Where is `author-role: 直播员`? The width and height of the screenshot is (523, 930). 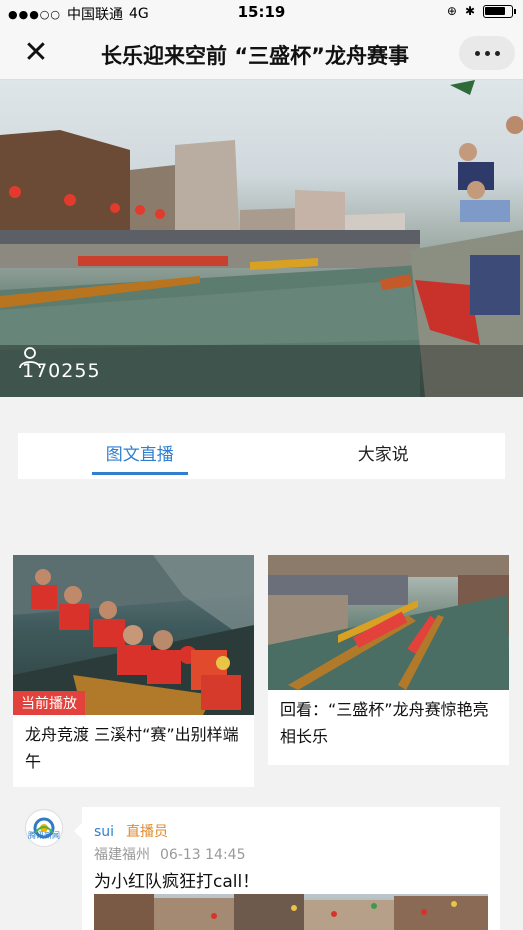 author-role: 直播员 is located at coordinates (147, 832).